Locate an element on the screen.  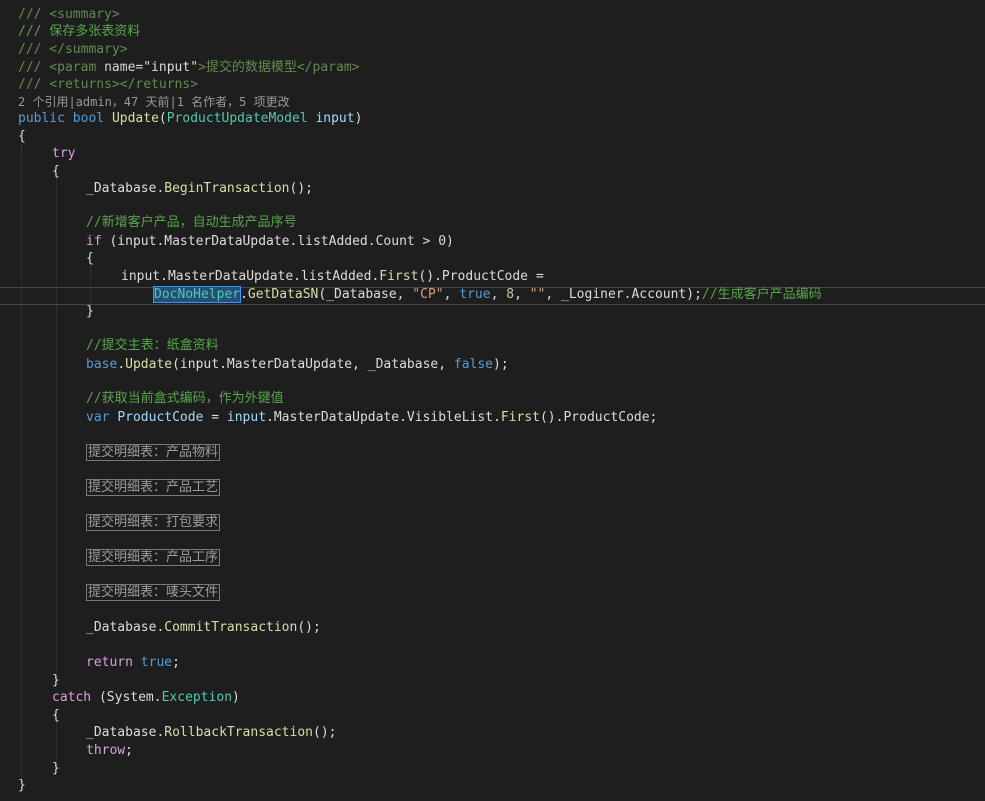
code-line: _Database.BeginTransaction(); is located at coordinates (199, 188).